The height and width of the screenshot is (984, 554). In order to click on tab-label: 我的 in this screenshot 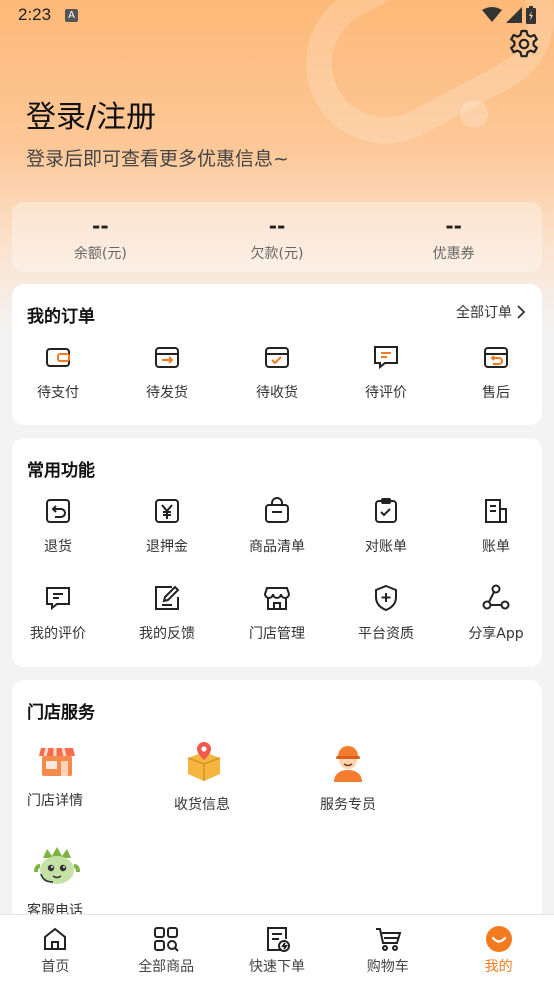, I will do `click(498, 967)`.